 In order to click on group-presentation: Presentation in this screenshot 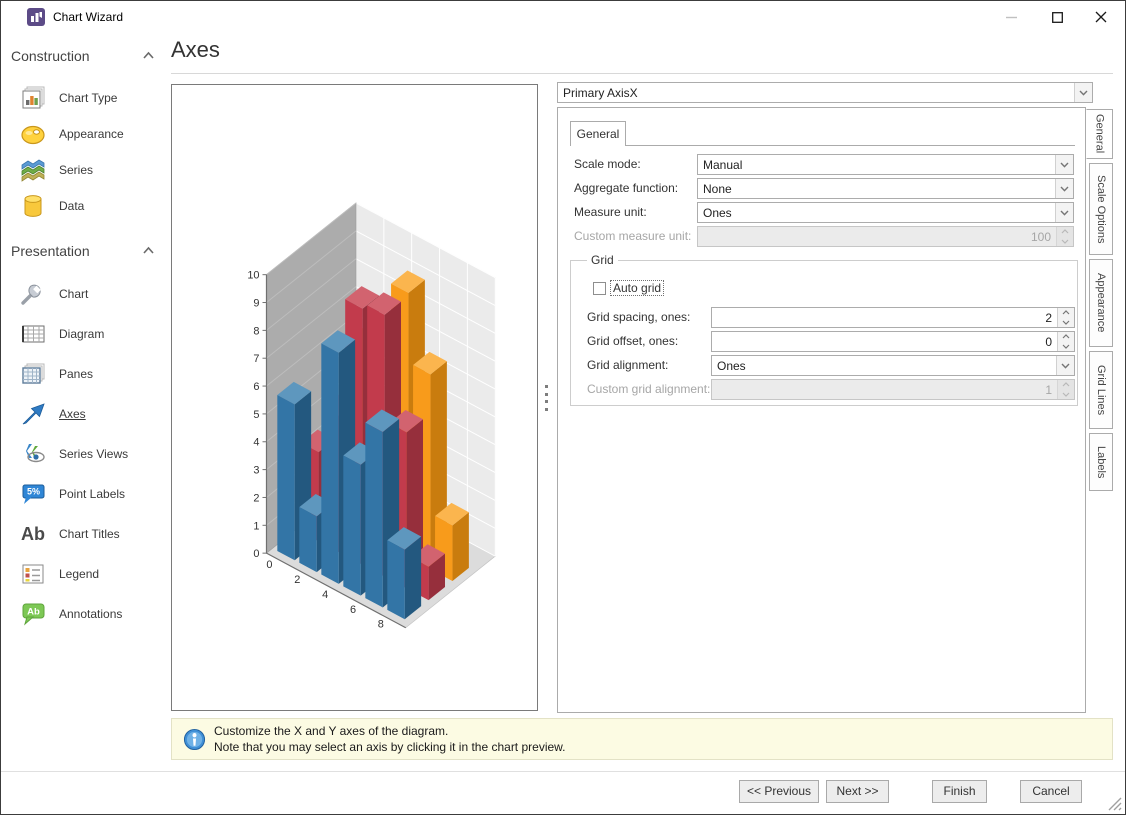, I will do `click(86, 251)`.